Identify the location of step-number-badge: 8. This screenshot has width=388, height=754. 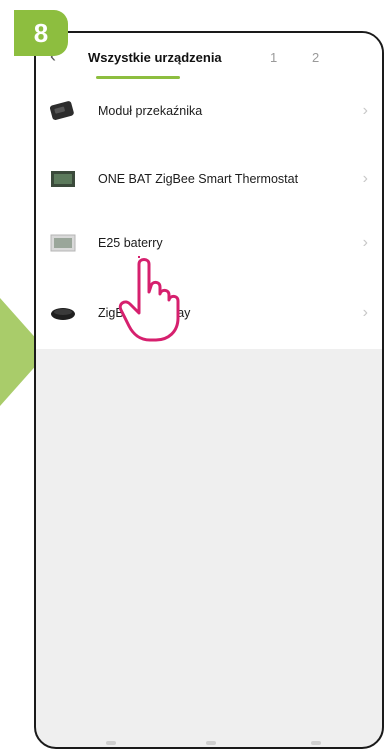
(41, 33).